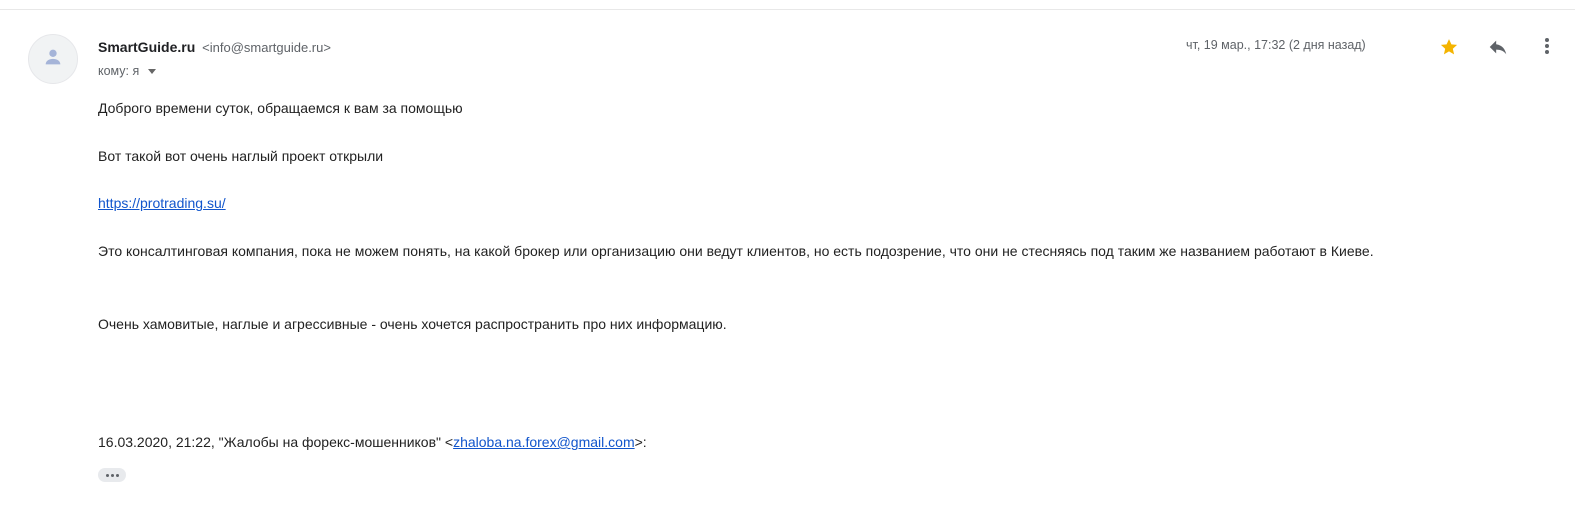 This screenshot has height=522, width=1575. Describe the element at coordinates (146, 47) in the screenshot. I see `sender-name: SmartGuide.ru` at that location.